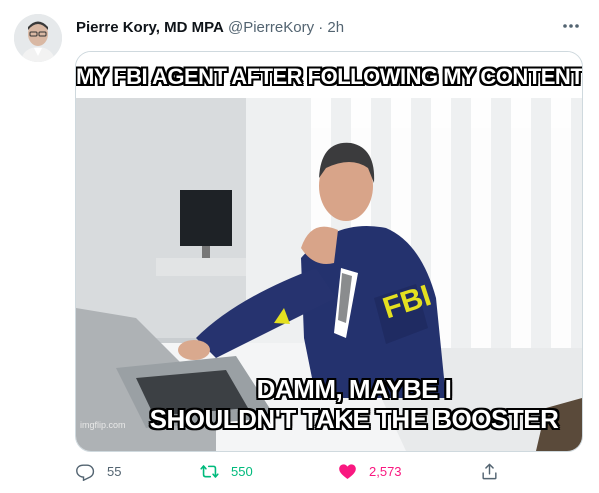 Image resolution: width=599 pixels, height=493 pixels. I want to click on avatar, so click(38, 38).